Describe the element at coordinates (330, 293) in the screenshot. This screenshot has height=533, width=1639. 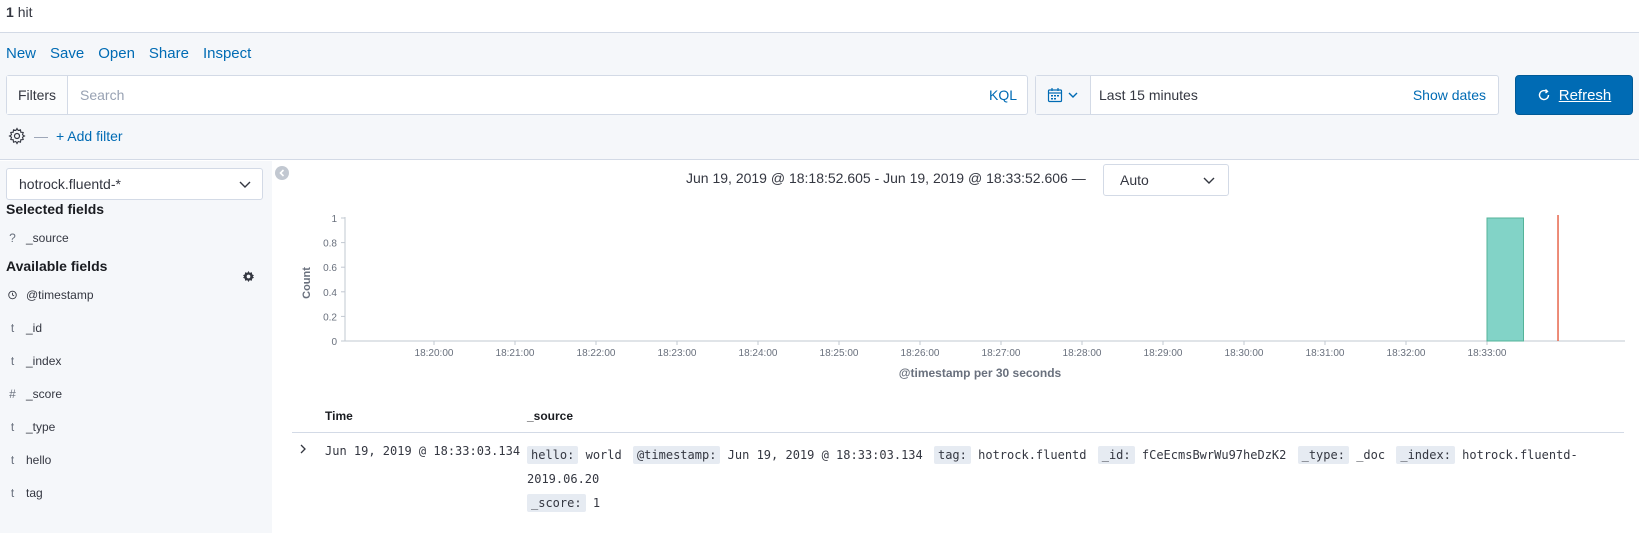
I see `y-tick-label: 0.4` at that location.